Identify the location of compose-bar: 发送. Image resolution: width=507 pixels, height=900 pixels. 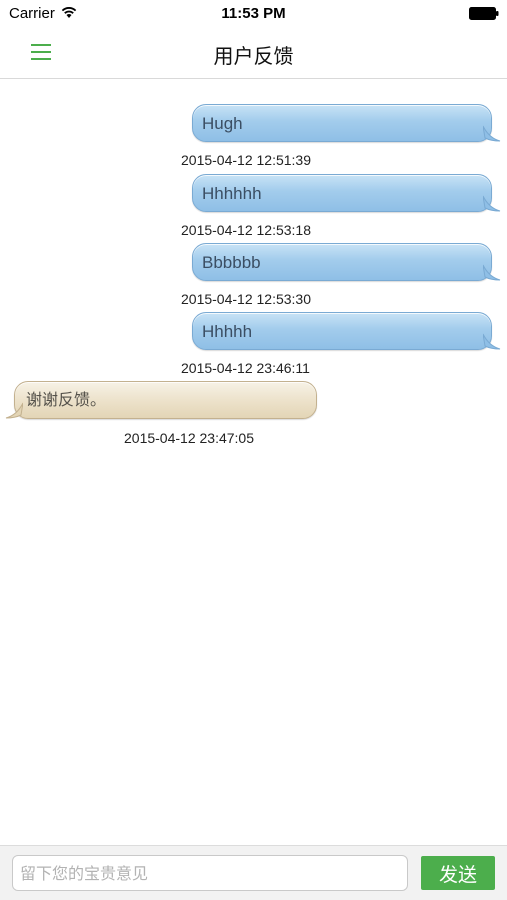
(253, 872).